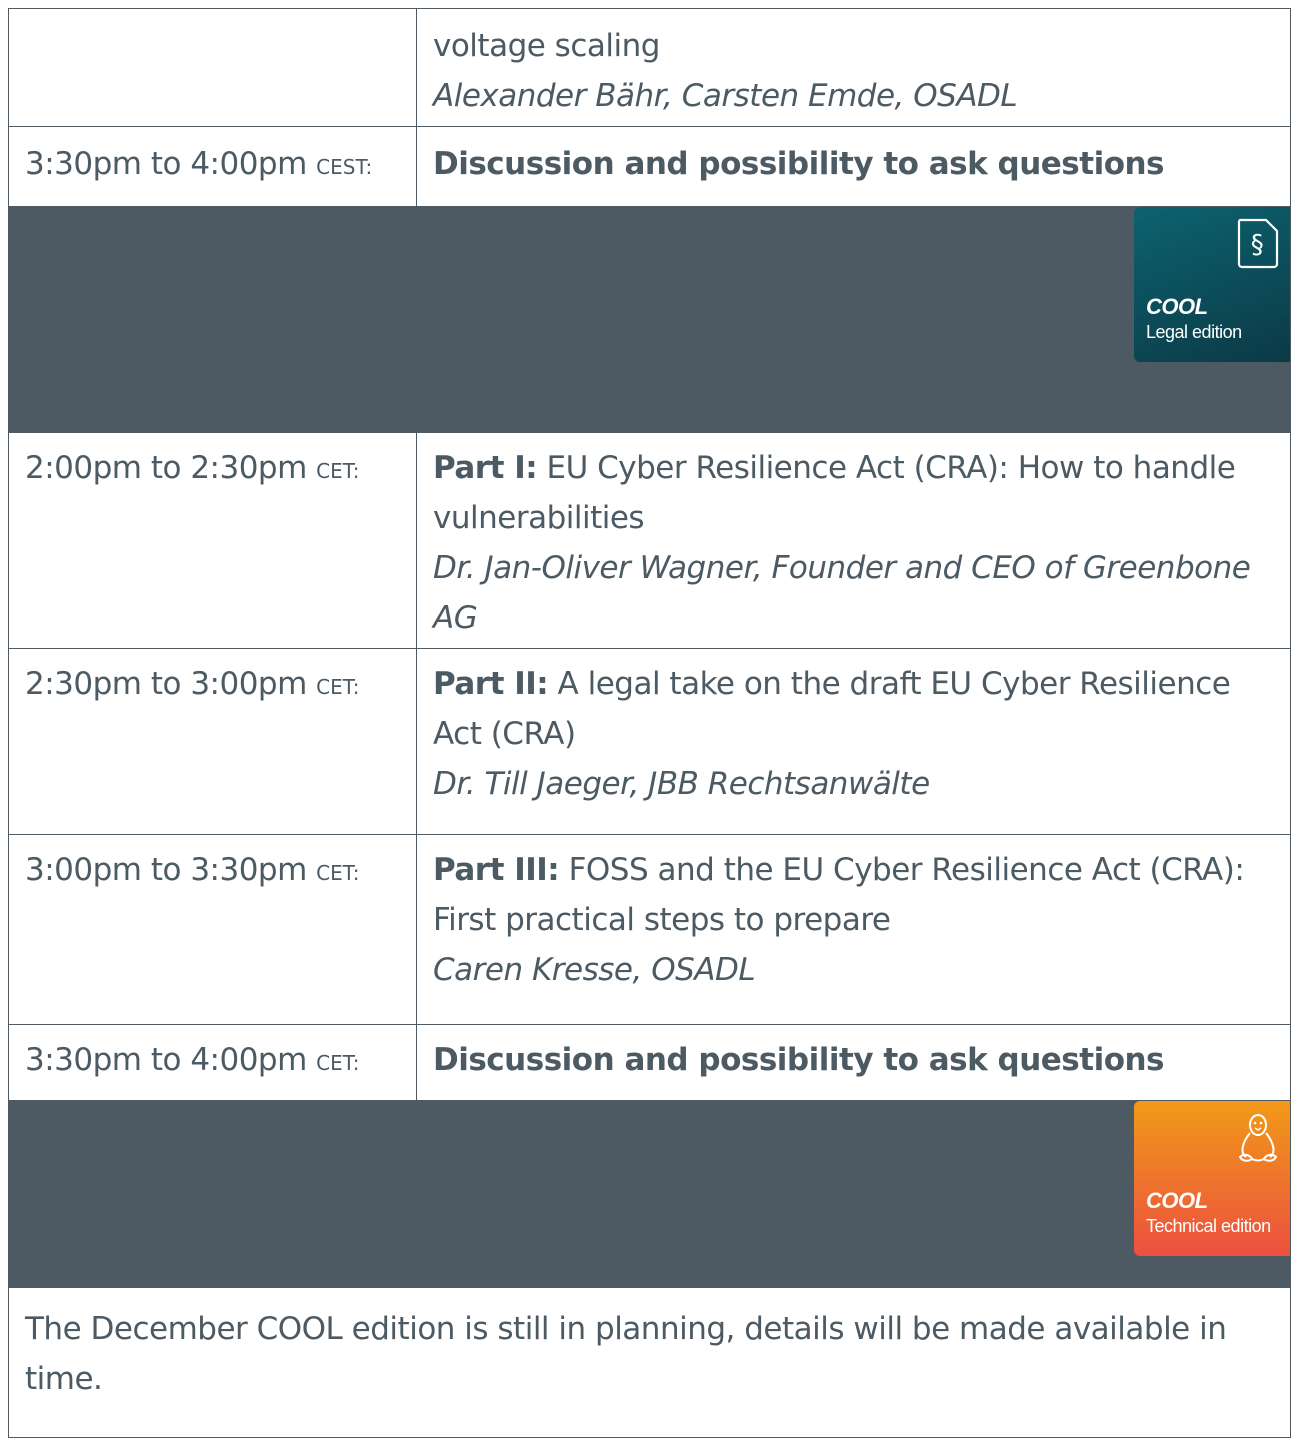  I want to click on time-range: 2:30pm to 3:00pm, so click(166, 684).